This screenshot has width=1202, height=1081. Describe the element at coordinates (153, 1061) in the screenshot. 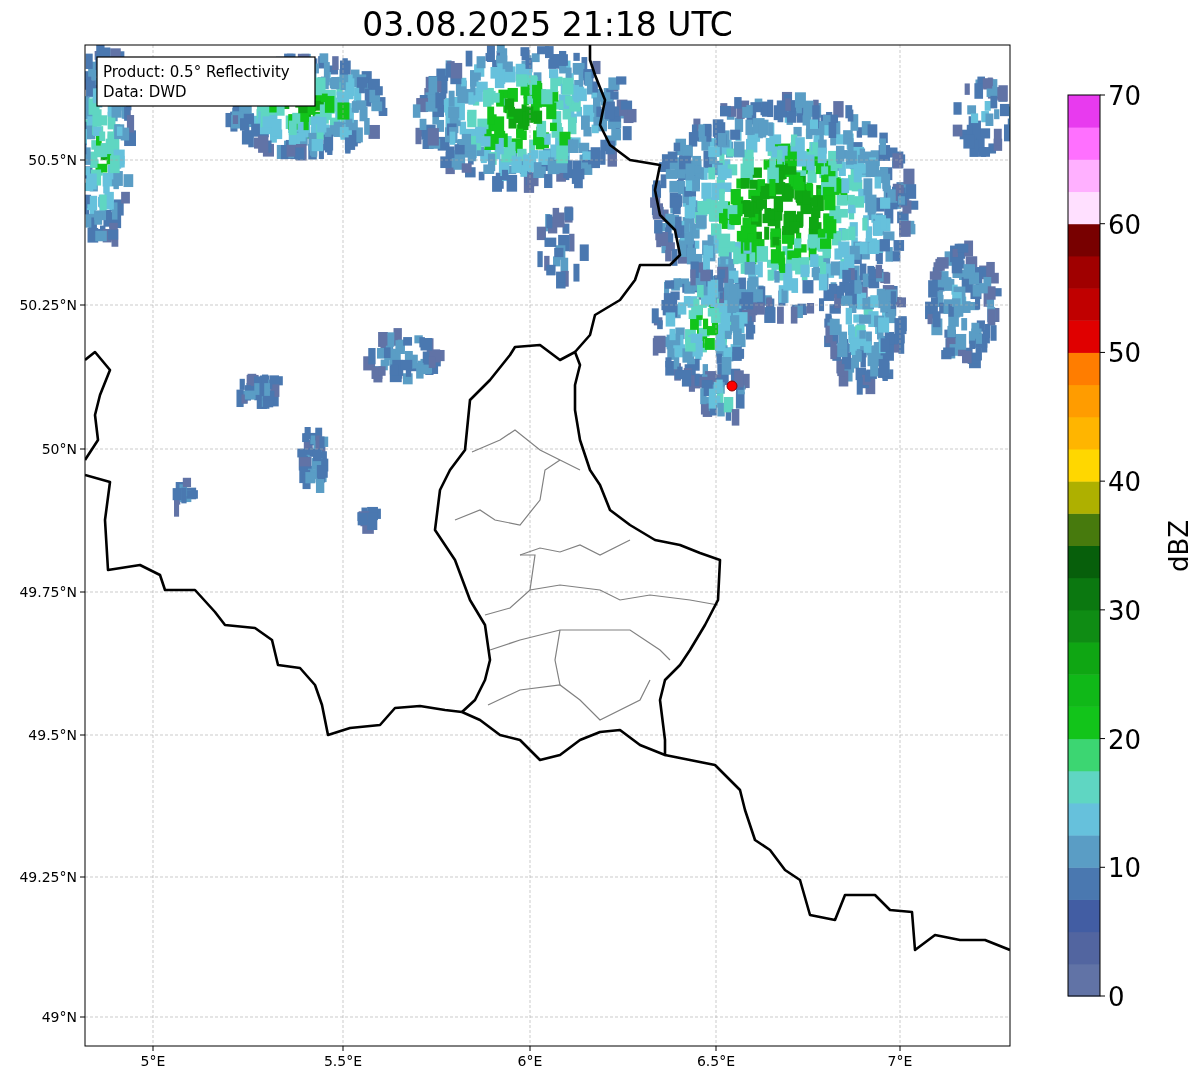

I see `longitude-label: 5°E` at that location.